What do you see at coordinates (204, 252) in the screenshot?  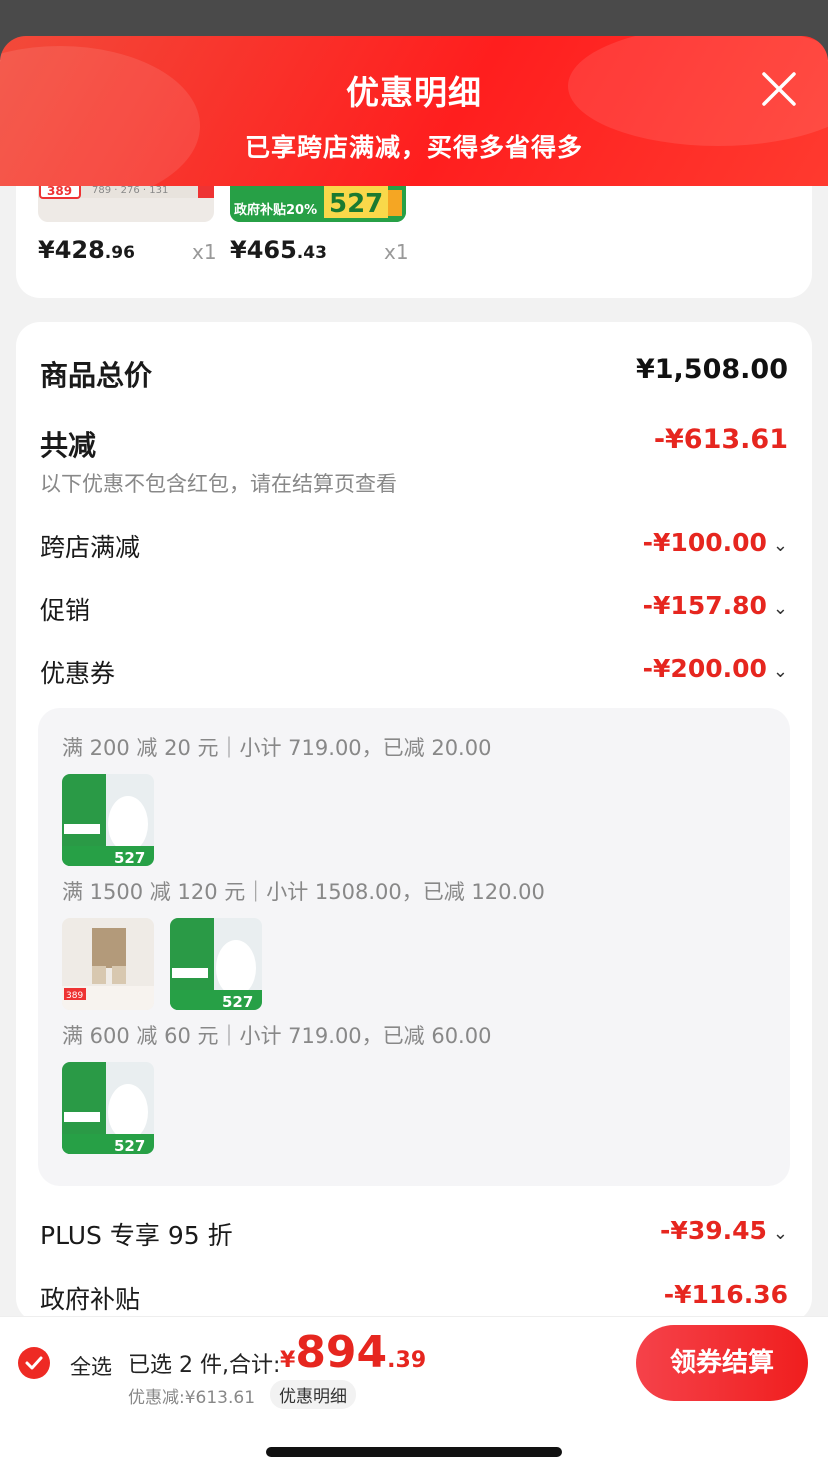 I see `item-qty-1: x1` at bounding box center [204, 252].